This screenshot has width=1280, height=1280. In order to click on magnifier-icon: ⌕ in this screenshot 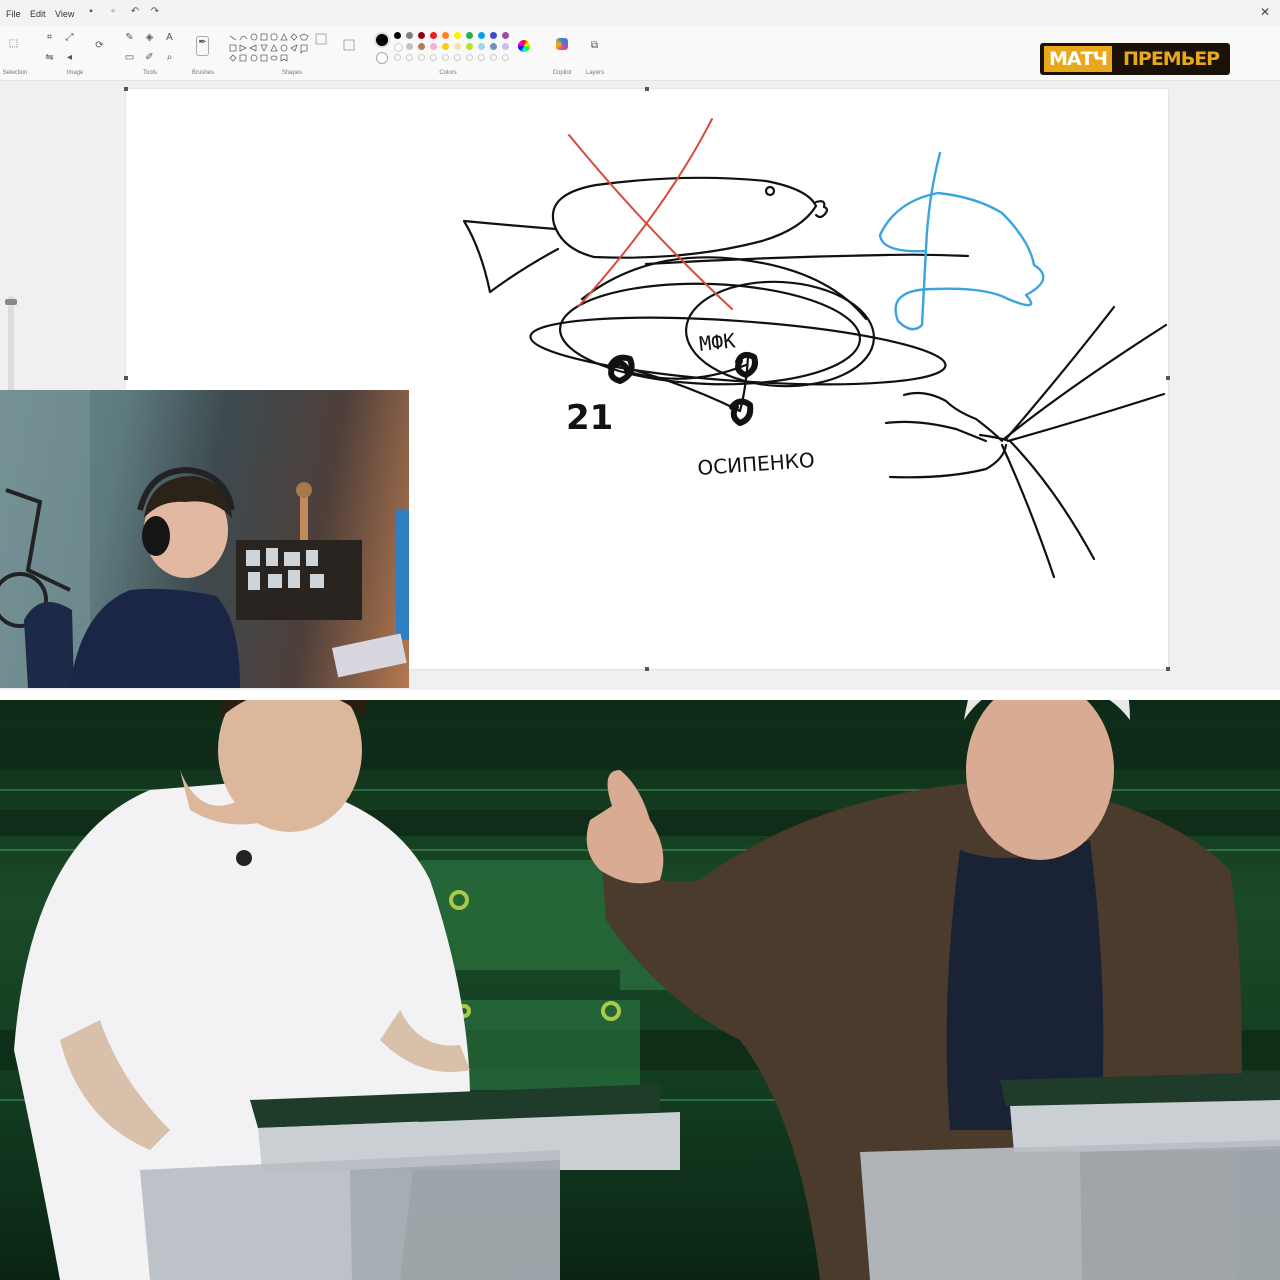, I will do `click(169, 57)`.